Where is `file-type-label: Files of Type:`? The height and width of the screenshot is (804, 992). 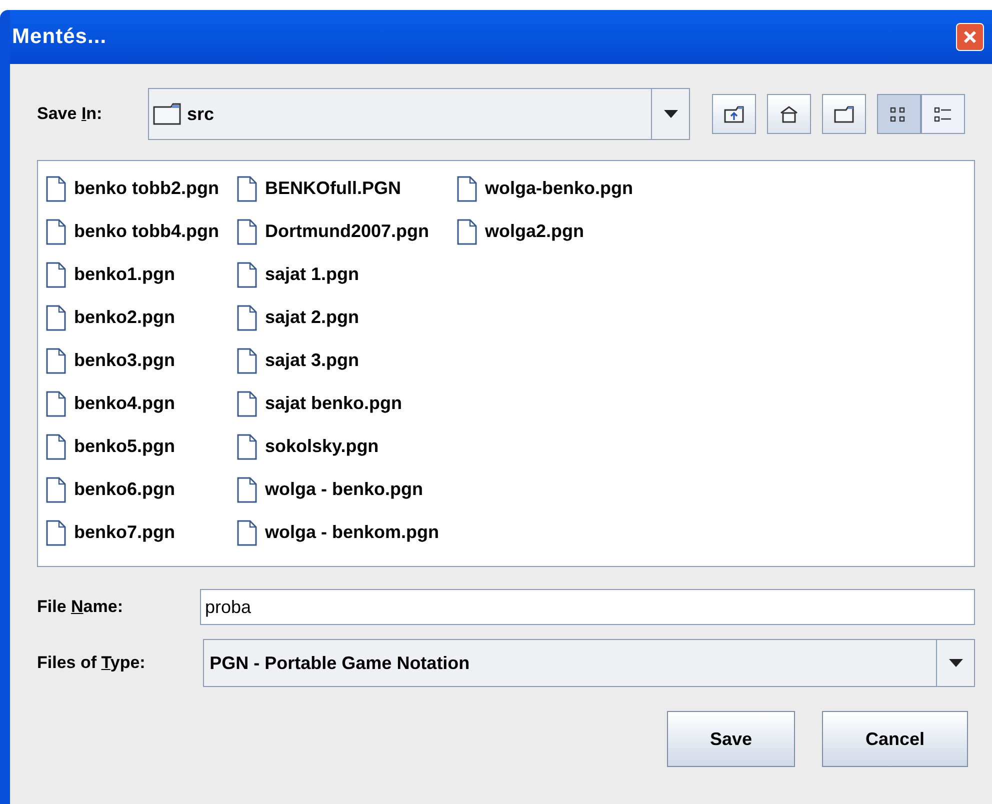
file-type-label: Files of Type: is located at coordinates (91, 663).